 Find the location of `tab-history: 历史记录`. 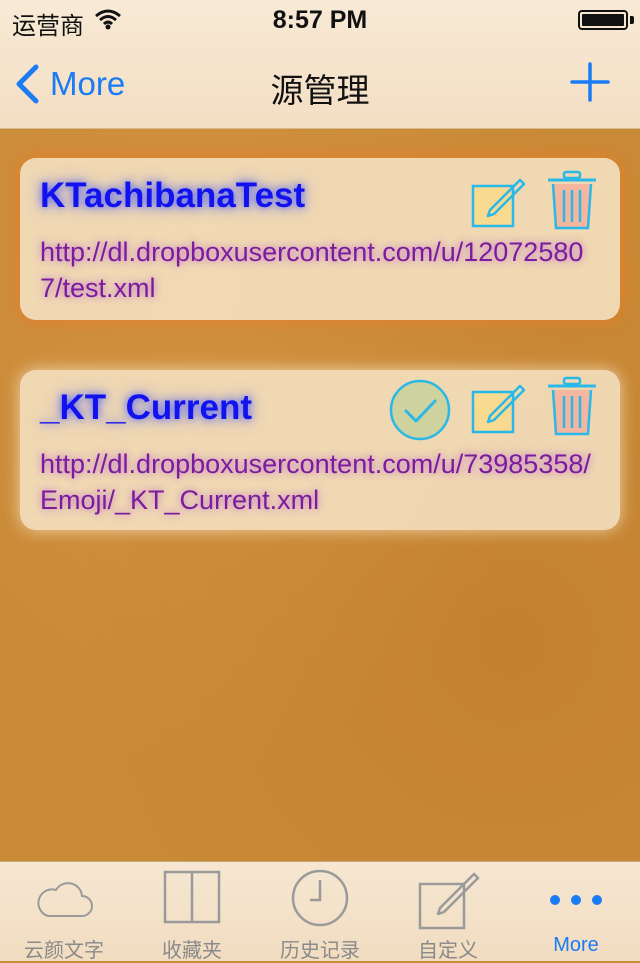

tab-history: 历史记录 is located at coordinates (320, 912).